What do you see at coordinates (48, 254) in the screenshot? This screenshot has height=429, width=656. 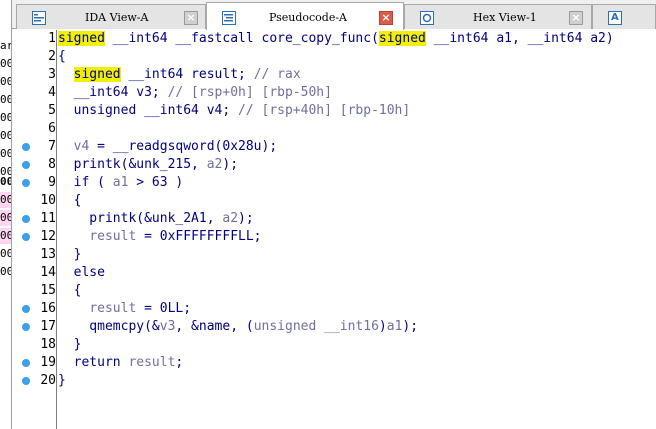 I see `line-number: 13` at bounding box center [48, 254].